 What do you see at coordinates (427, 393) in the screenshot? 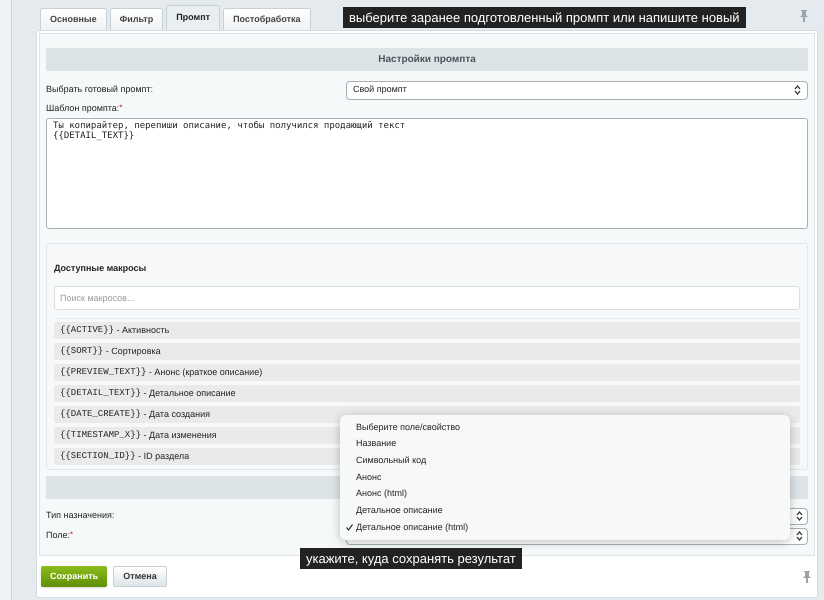
I see `macro-item: {{DETAIL_TEXT}} - Детальное описание` at bounding box center [427, 393].